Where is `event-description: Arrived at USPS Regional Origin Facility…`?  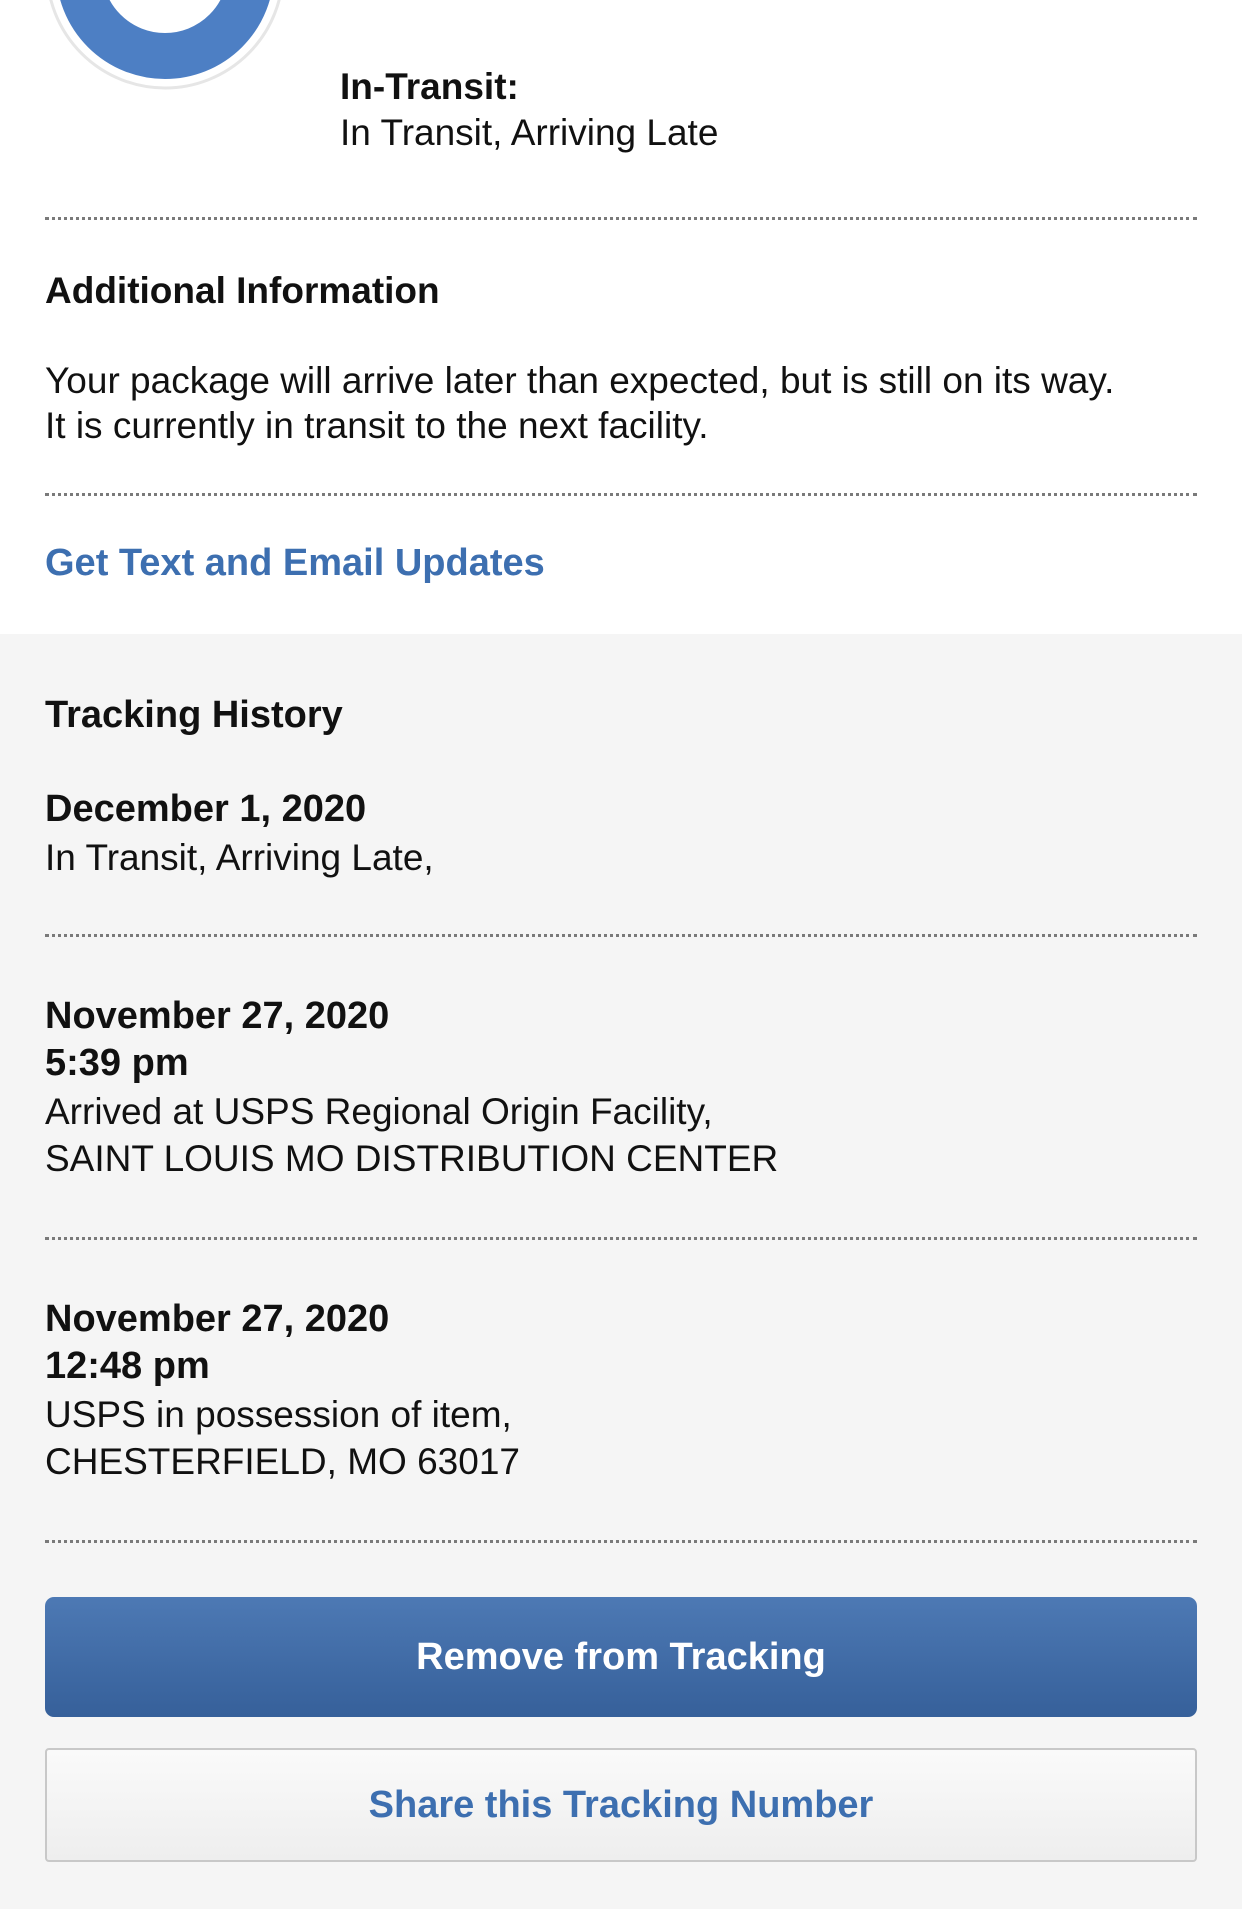
event-description: Arrived at USPS Regional Origin Facility… is located at coordinates (379, 1111).